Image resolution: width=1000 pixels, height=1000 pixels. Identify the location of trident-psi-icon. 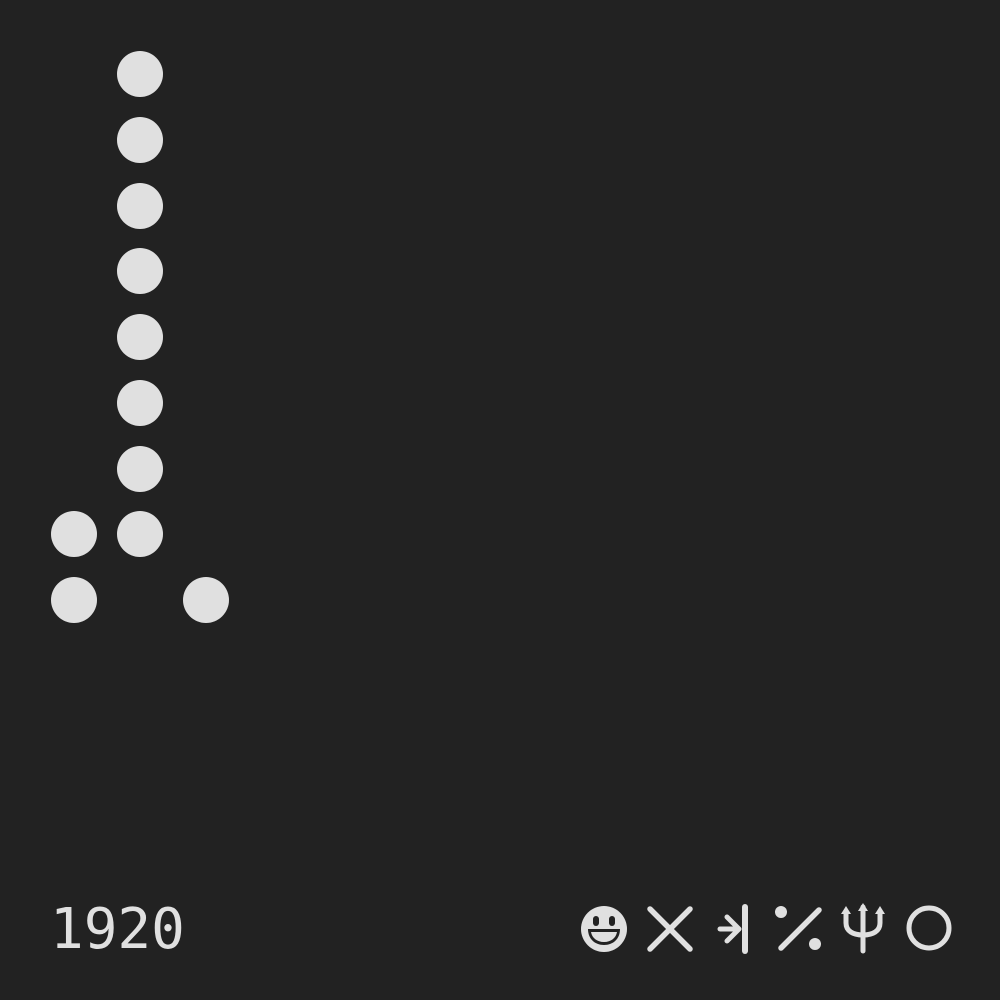
(863, 928).